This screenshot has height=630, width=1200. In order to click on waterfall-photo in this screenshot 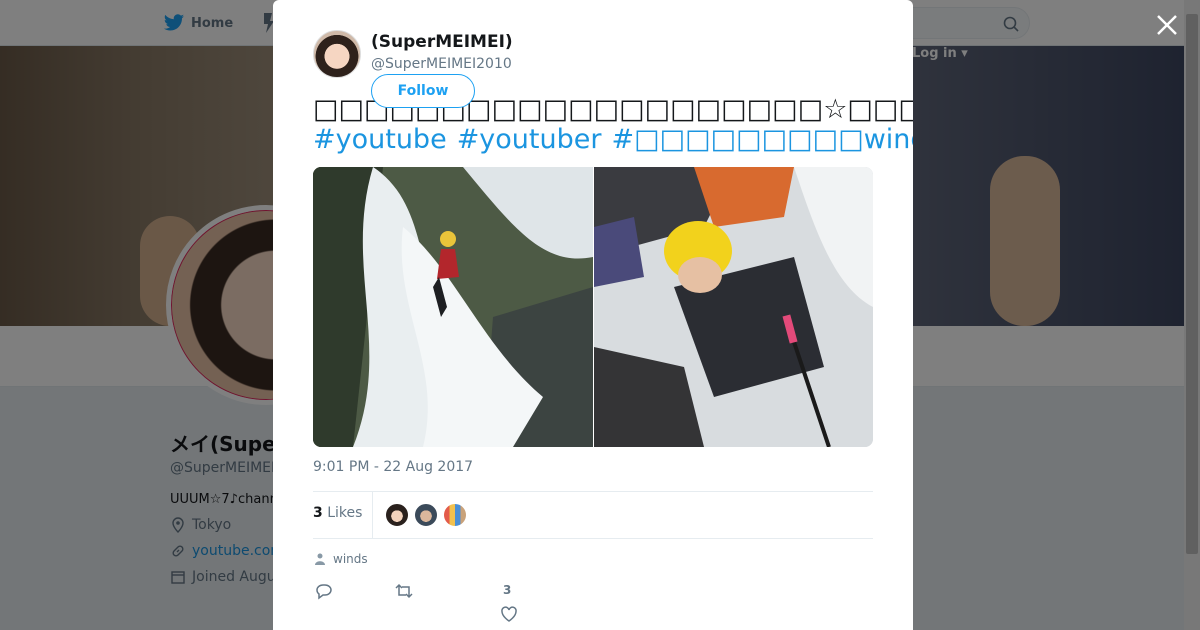, I will do `click(453, 307)`.